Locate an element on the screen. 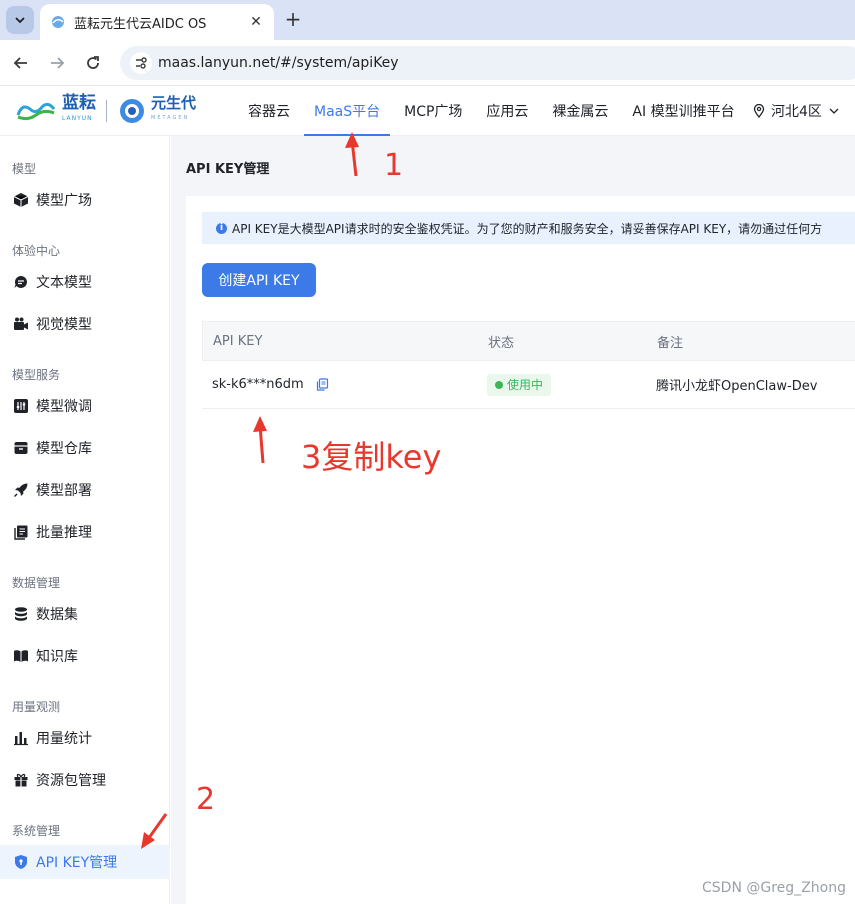 The image size is (855, 904). sidebar-item-batch-inference: 批量推理 is located at coordinates (85, 532).